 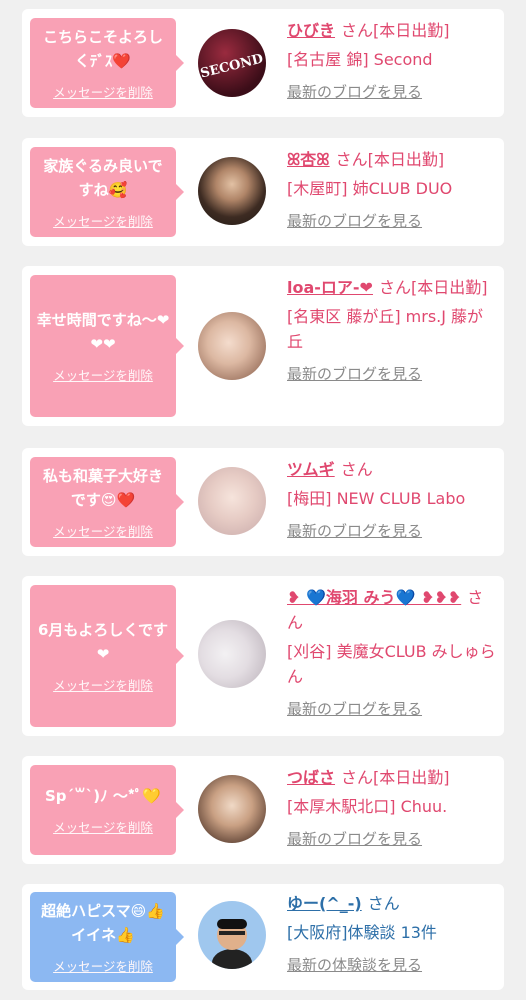 What do you see at coordinates (360, 59) in the screenshot?
I see `shop-info: [名古屋 錦] Second` at bounding box center [360, 59].